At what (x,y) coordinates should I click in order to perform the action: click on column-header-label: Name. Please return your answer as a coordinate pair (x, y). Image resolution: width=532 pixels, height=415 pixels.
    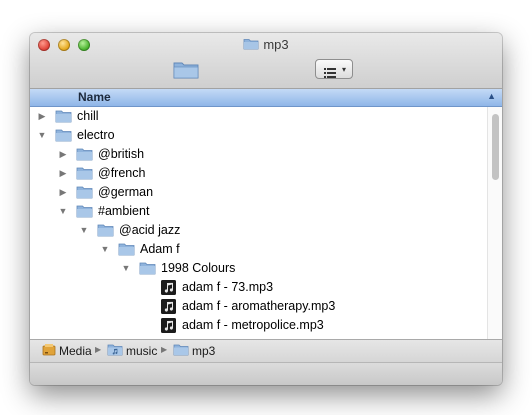
    Looking at the image, I should click on (94, 97).